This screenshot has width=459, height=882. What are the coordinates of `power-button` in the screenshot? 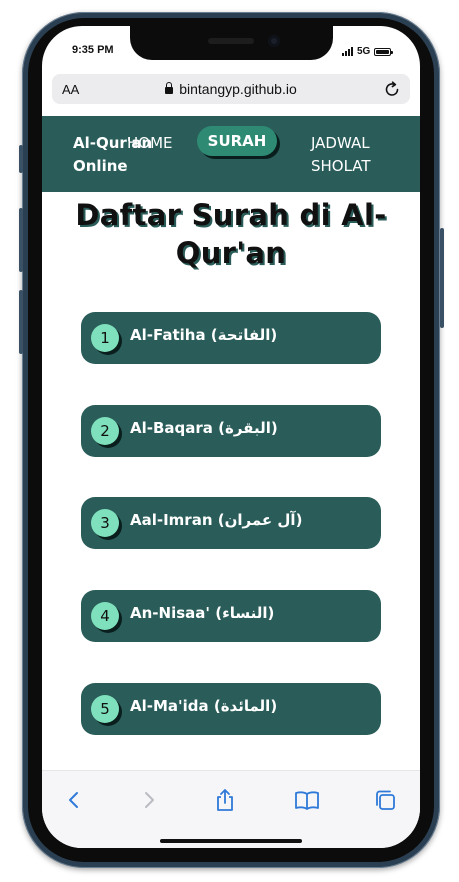 It's located at (442, 278).